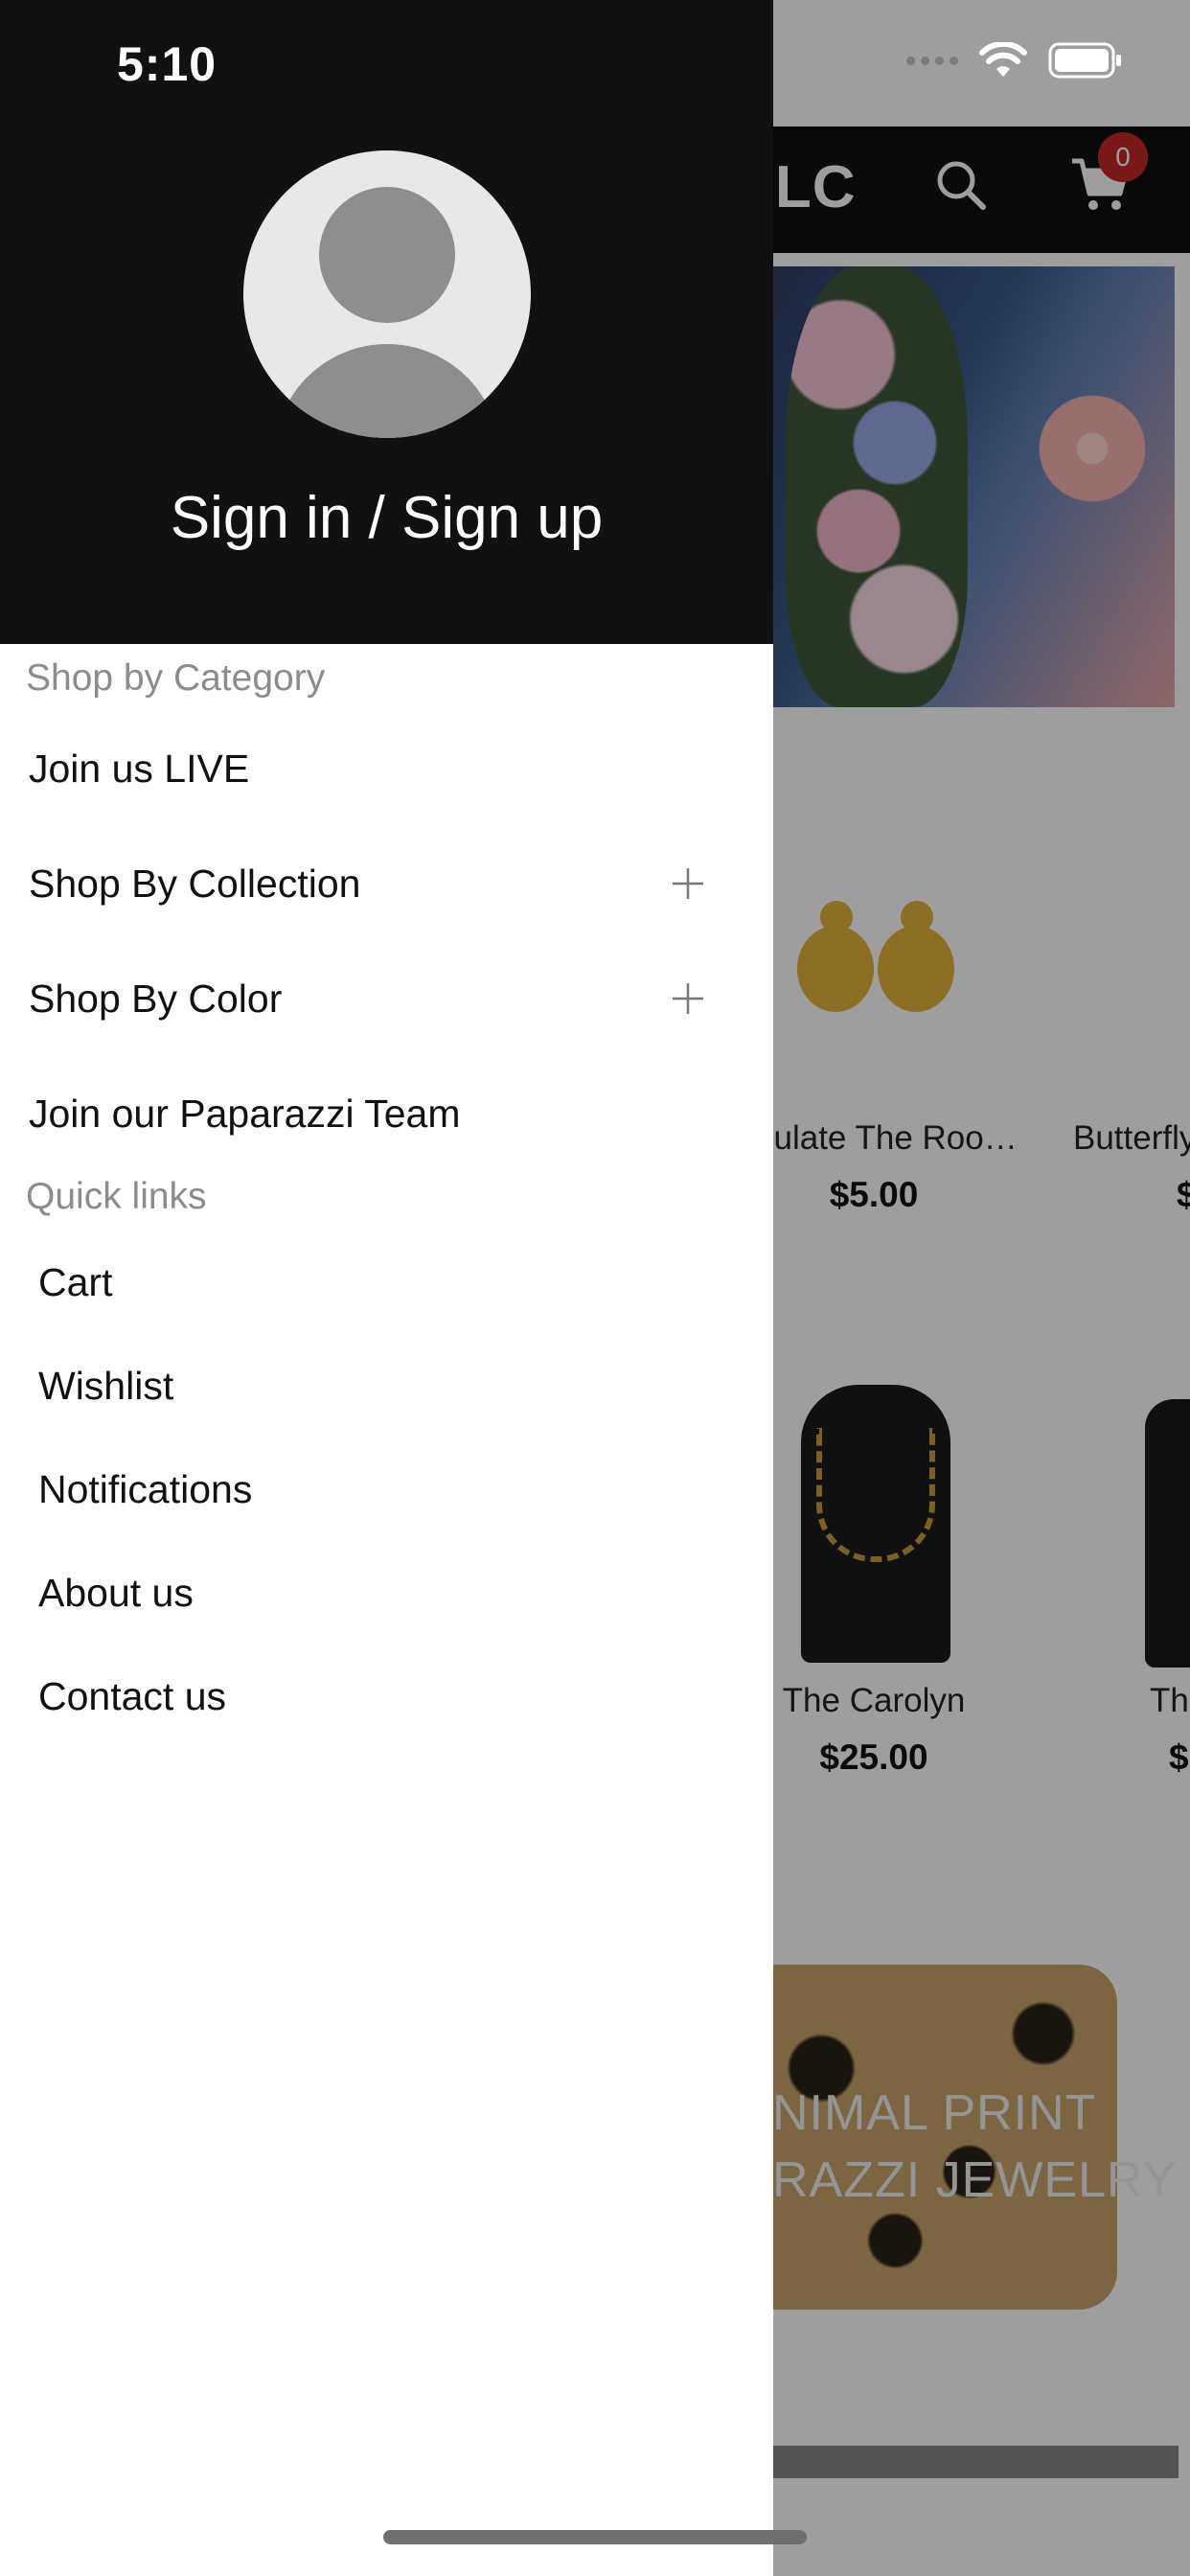  What do you see at coordinates (595, 63) in the screenshot?
I see `status-bar: 5:10` at bounding box center [595, 63].